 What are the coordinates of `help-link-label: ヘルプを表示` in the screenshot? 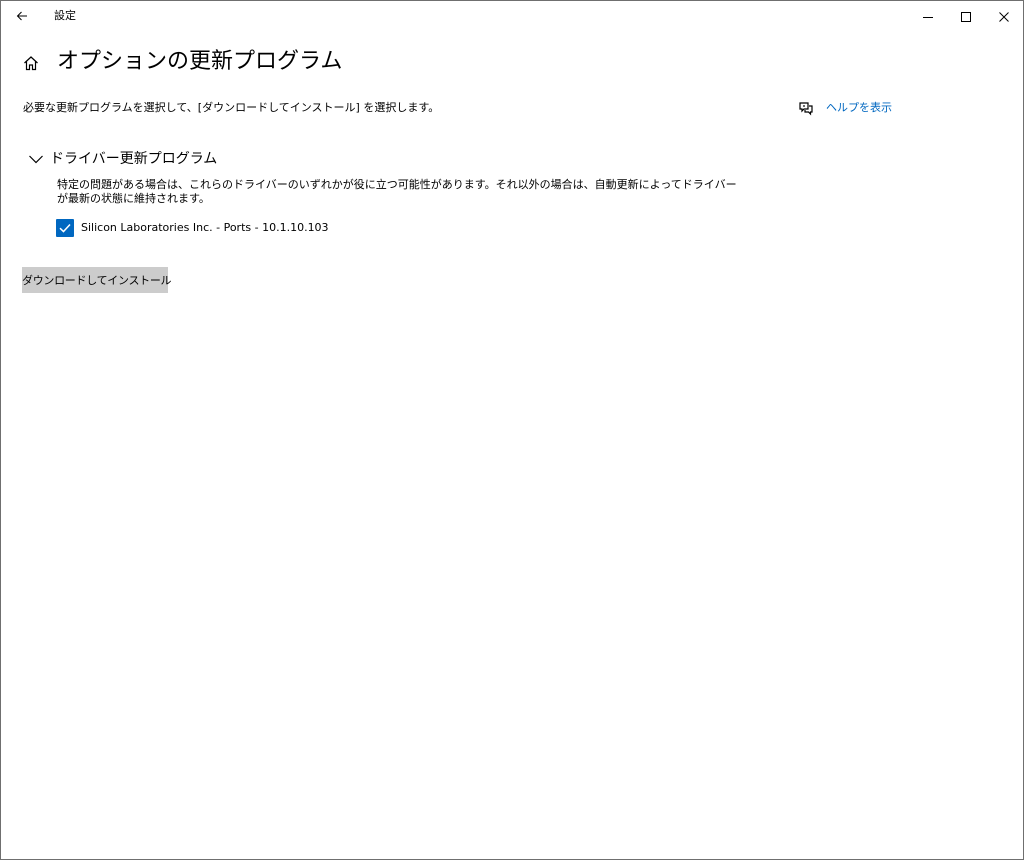 It's located at (859, 107).